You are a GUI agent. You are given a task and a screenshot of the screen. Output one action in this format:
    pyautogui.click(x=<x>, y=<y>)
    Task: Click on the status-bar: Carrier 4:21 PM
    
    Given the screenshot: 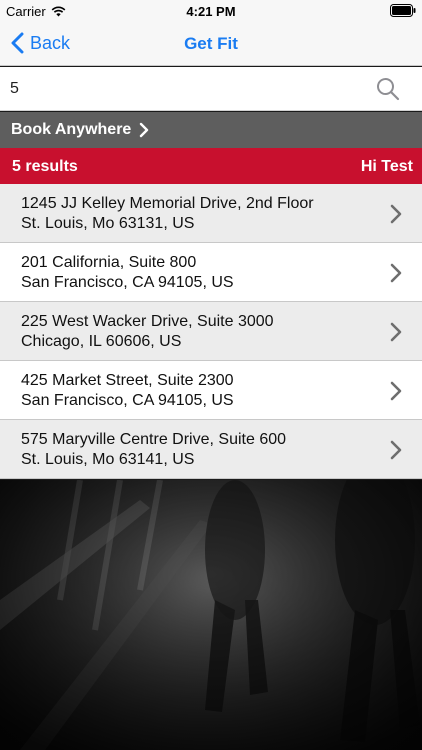 What is the action you would take?
    pyautogui.click(x=211, y=11)
    